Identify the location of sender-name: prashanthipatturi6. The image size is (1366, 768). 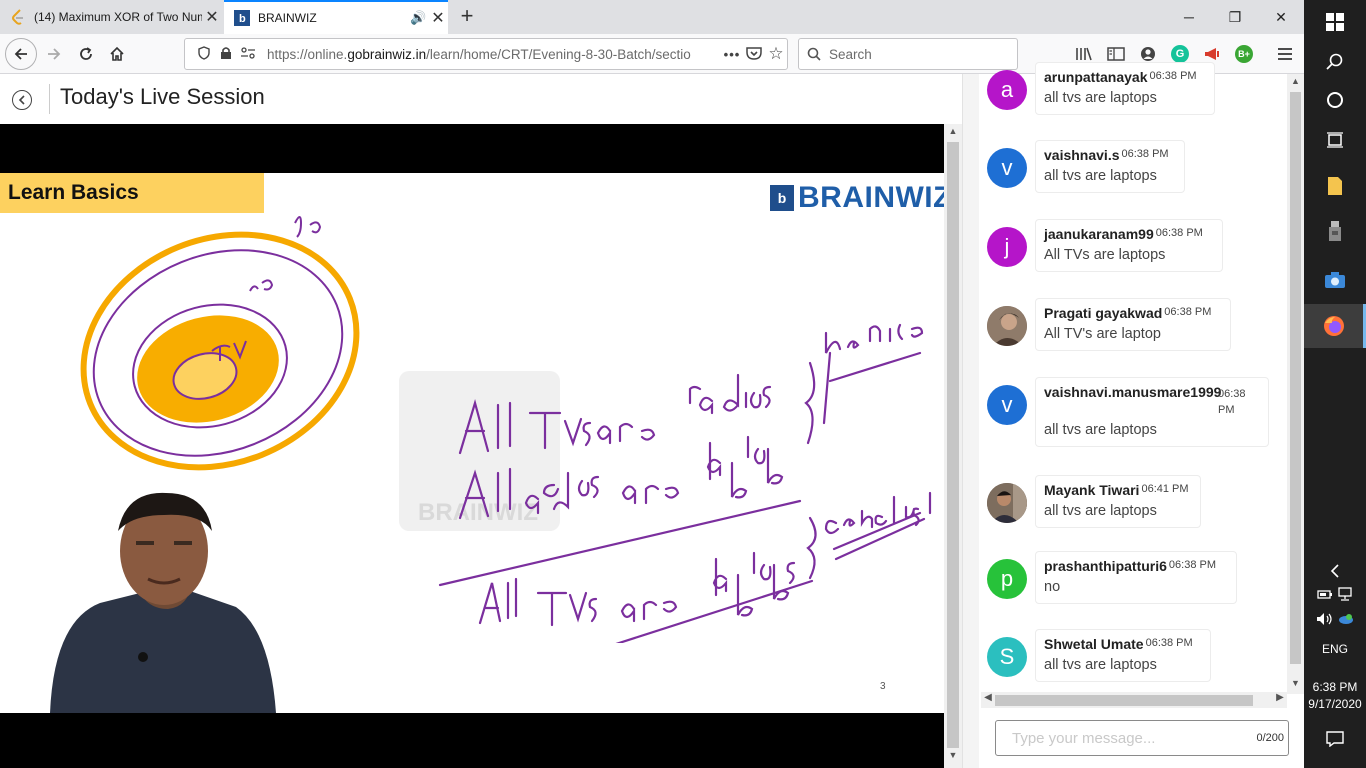
(1105, 566).